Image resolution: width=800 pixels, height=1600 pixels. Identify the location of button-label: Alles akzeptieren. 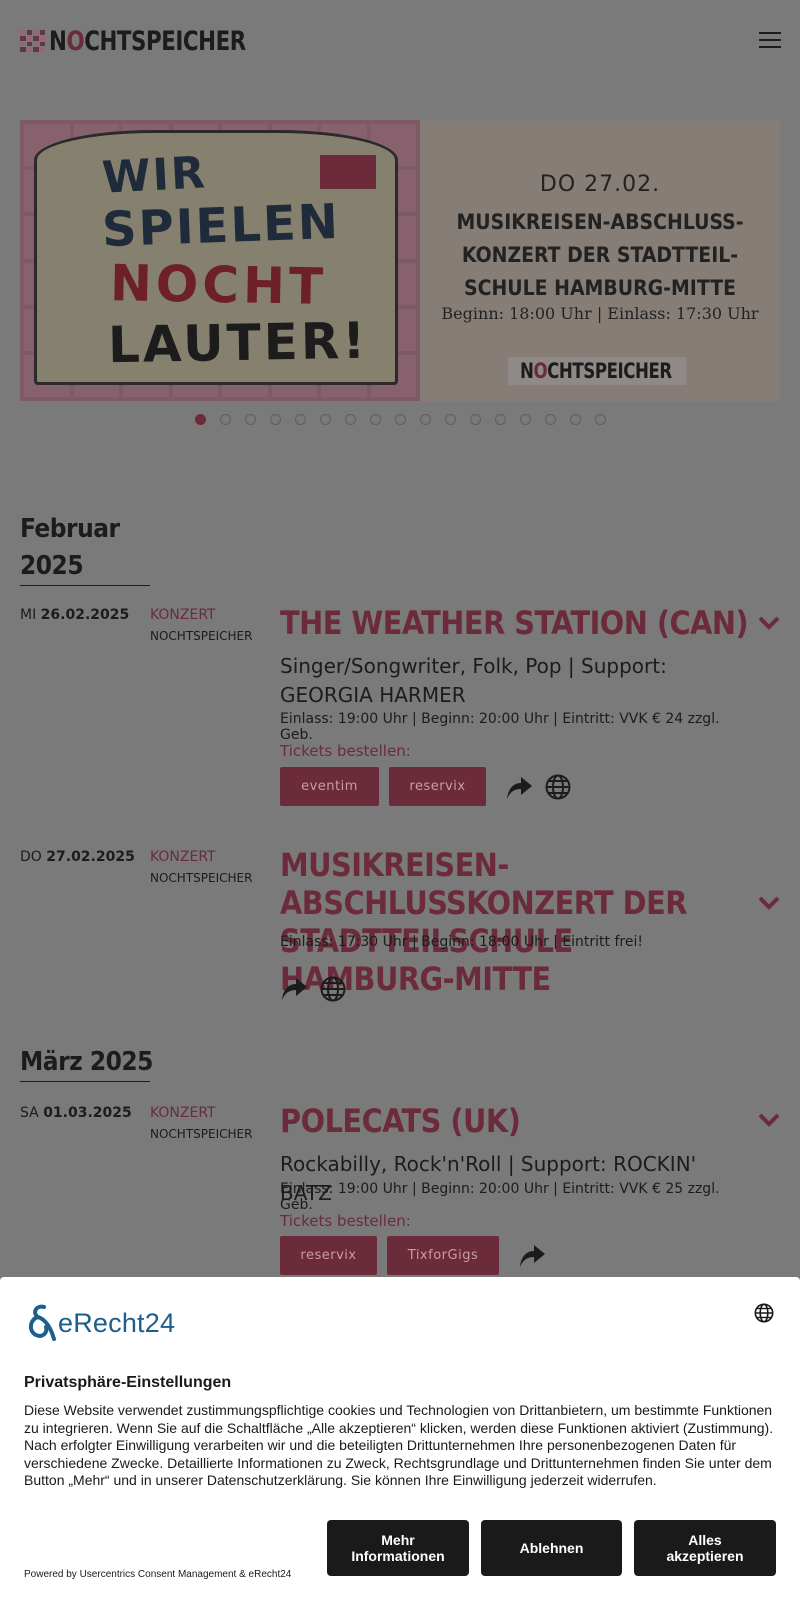
(705, 1548).